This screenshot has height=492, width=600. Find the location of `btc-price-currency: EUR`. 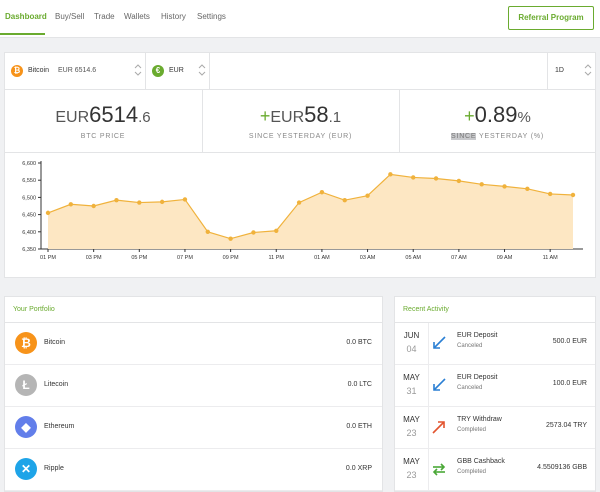

btc-price-currency: EUR is located at coordinates (72, 117).